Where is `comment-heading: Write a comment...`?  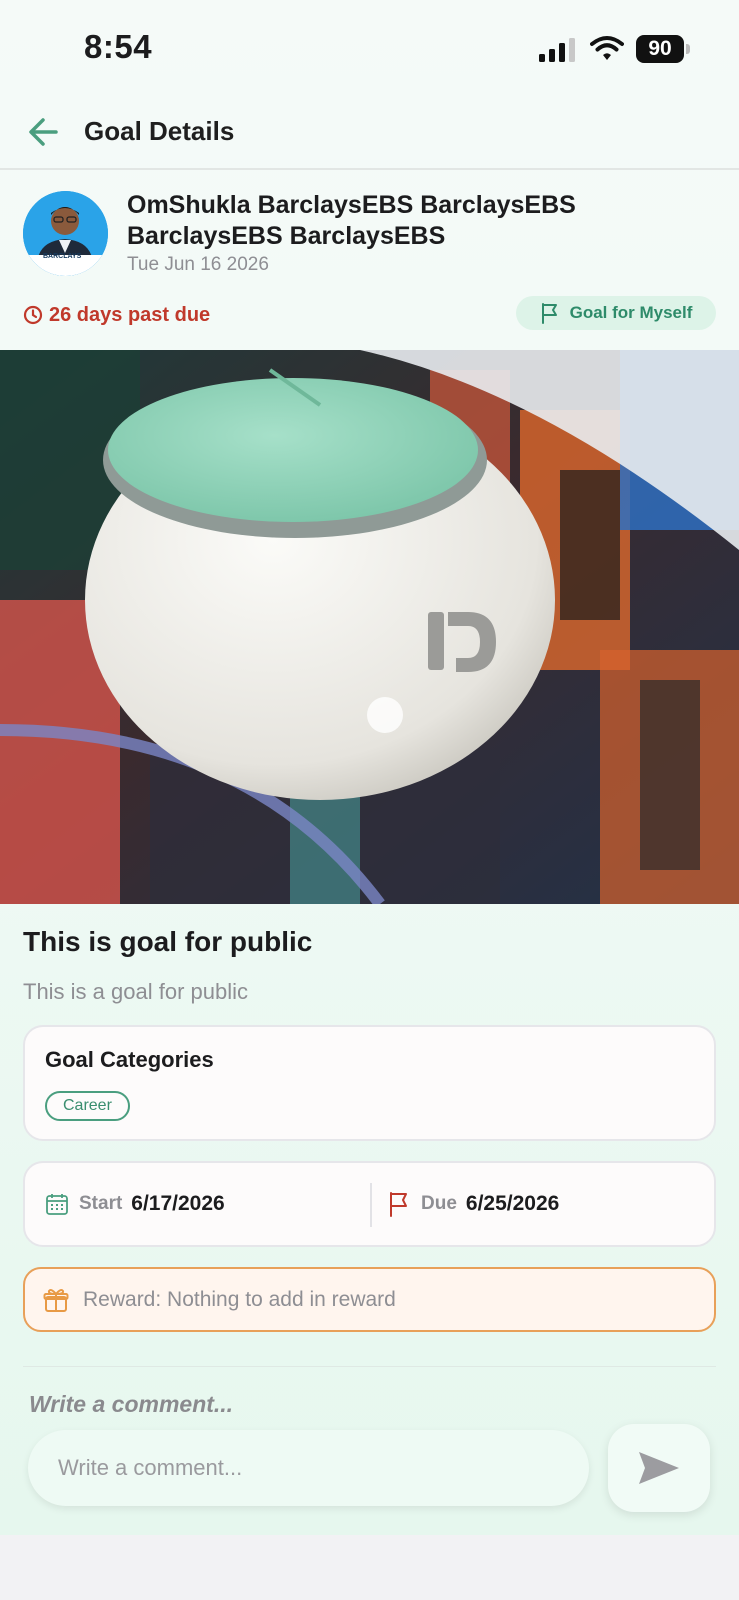 comment-heading: Write a comment... is located at coordinates (131, 1404).